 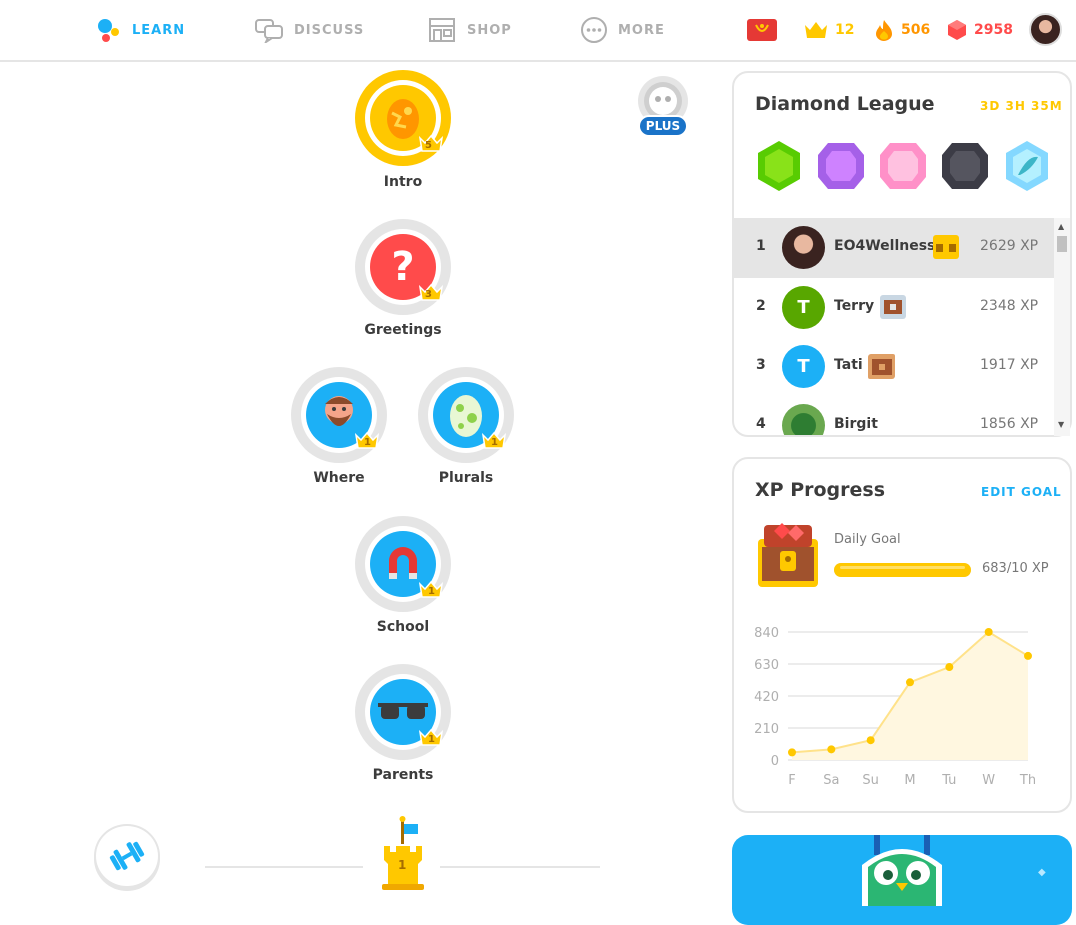 I want to click on skill-intro-label: Intro, so click(x=403, y=182).